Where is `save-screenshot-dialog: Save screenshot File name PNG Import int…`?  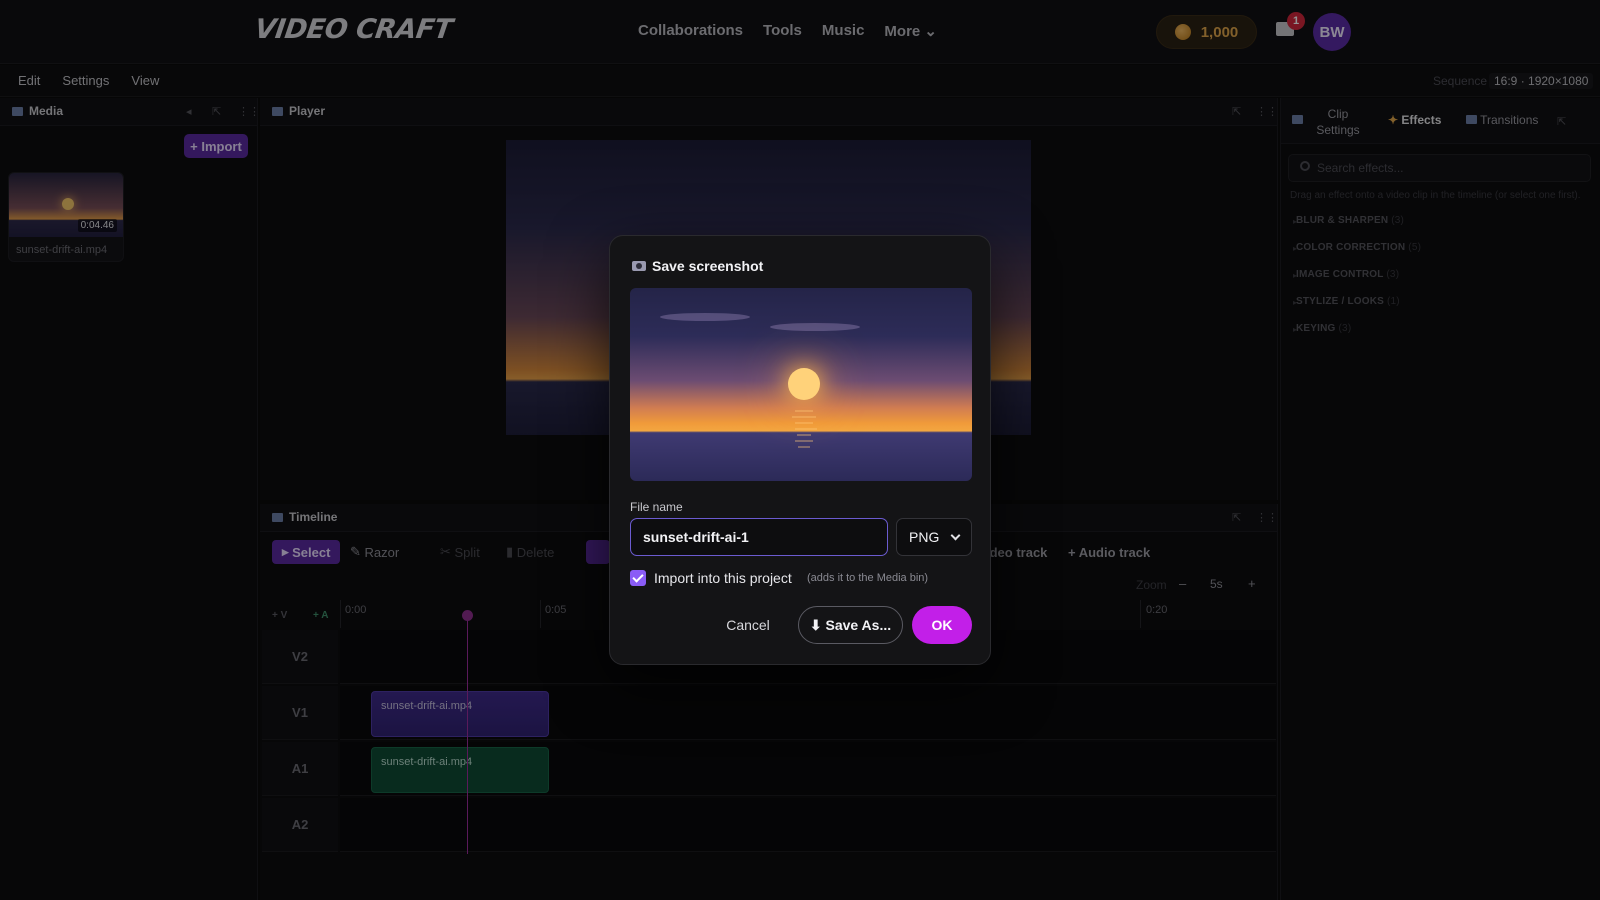
save-screenshot-dialog: Save screenshot File name PNG Import int… is located at coordinates (800, 450).